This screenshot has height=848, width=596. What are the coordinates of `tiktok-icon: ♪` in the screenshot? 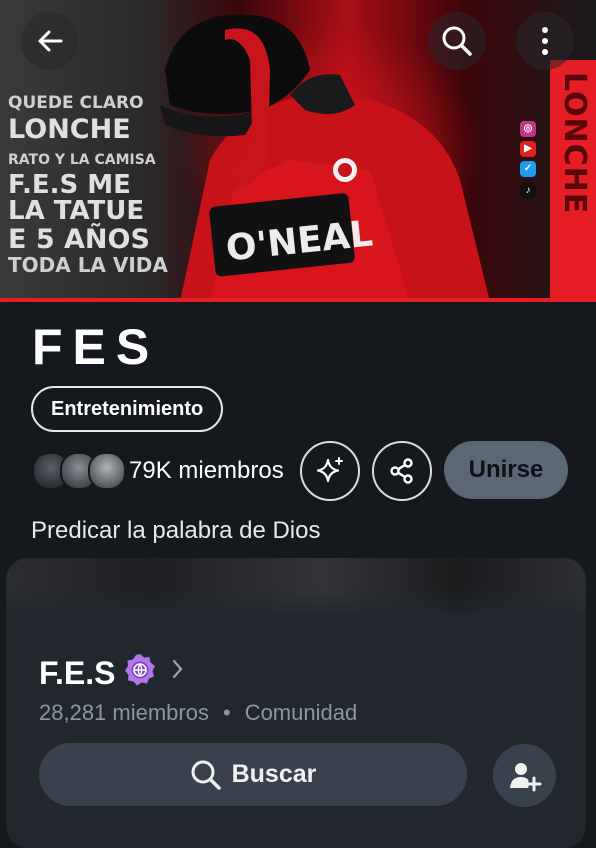 It's located at (528, 191).